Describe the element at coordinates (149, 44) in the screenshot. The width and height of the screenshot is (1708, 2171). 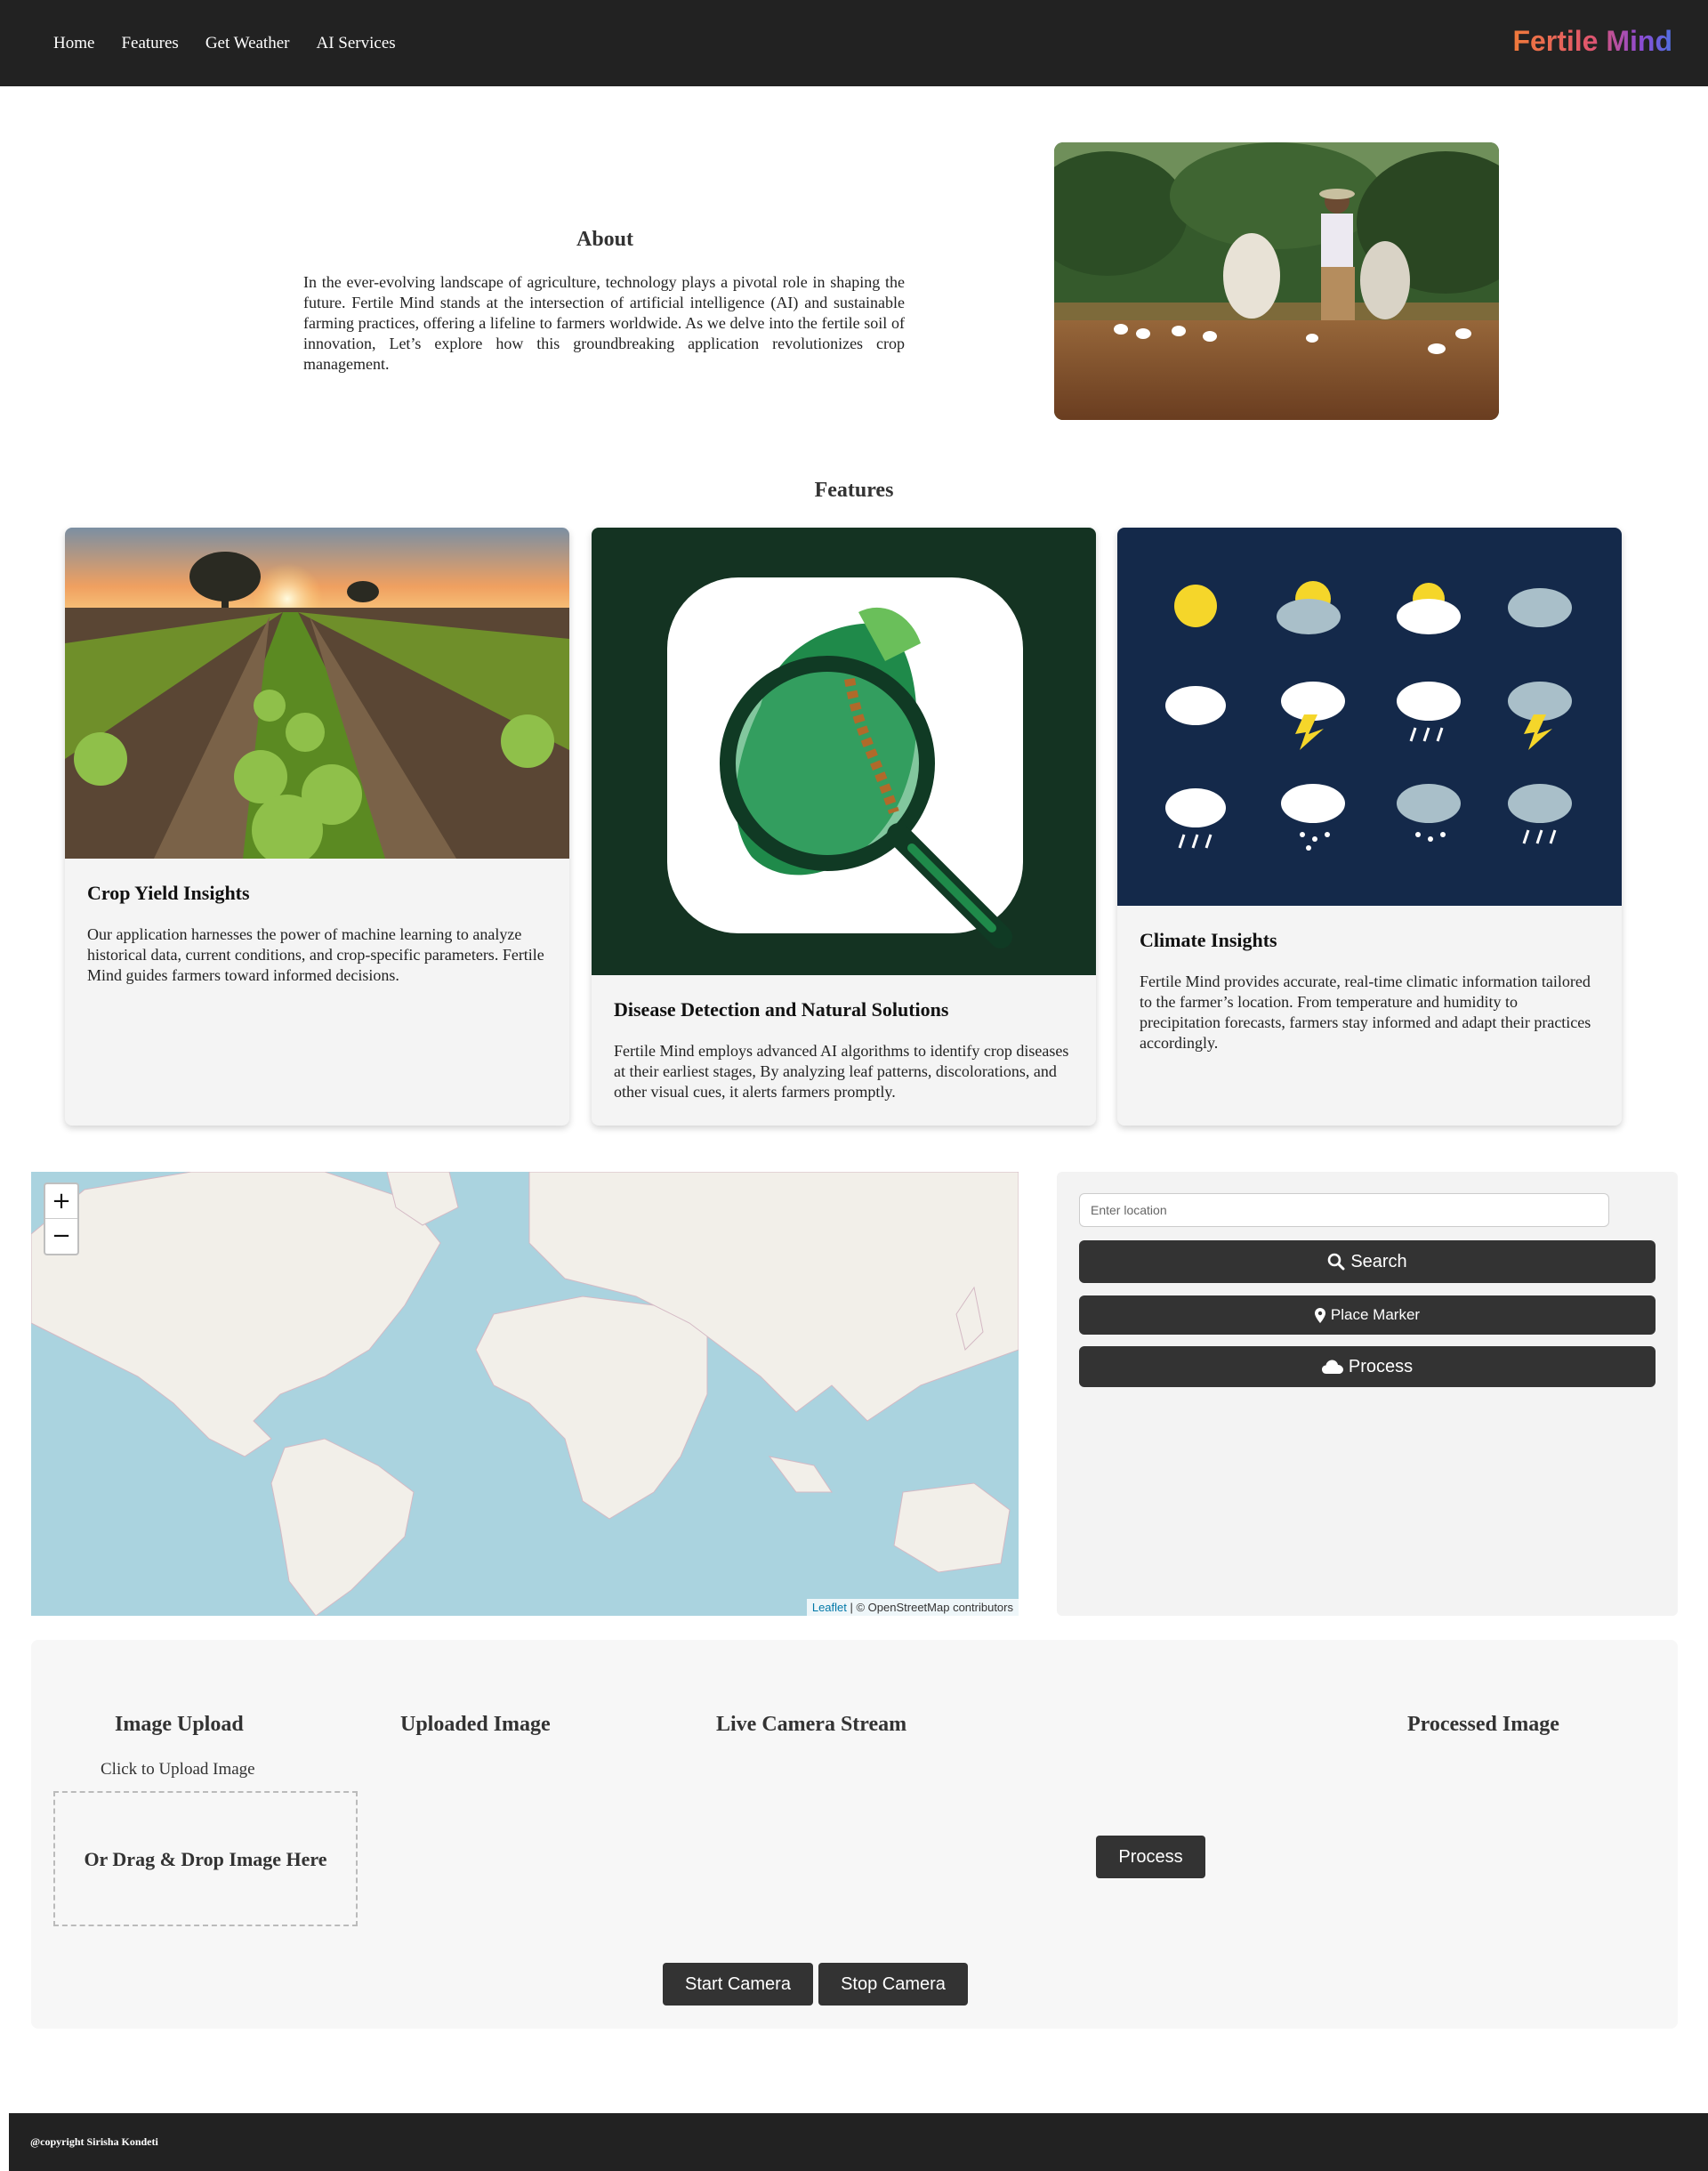
I see `nav-link-features: Features` at that location.